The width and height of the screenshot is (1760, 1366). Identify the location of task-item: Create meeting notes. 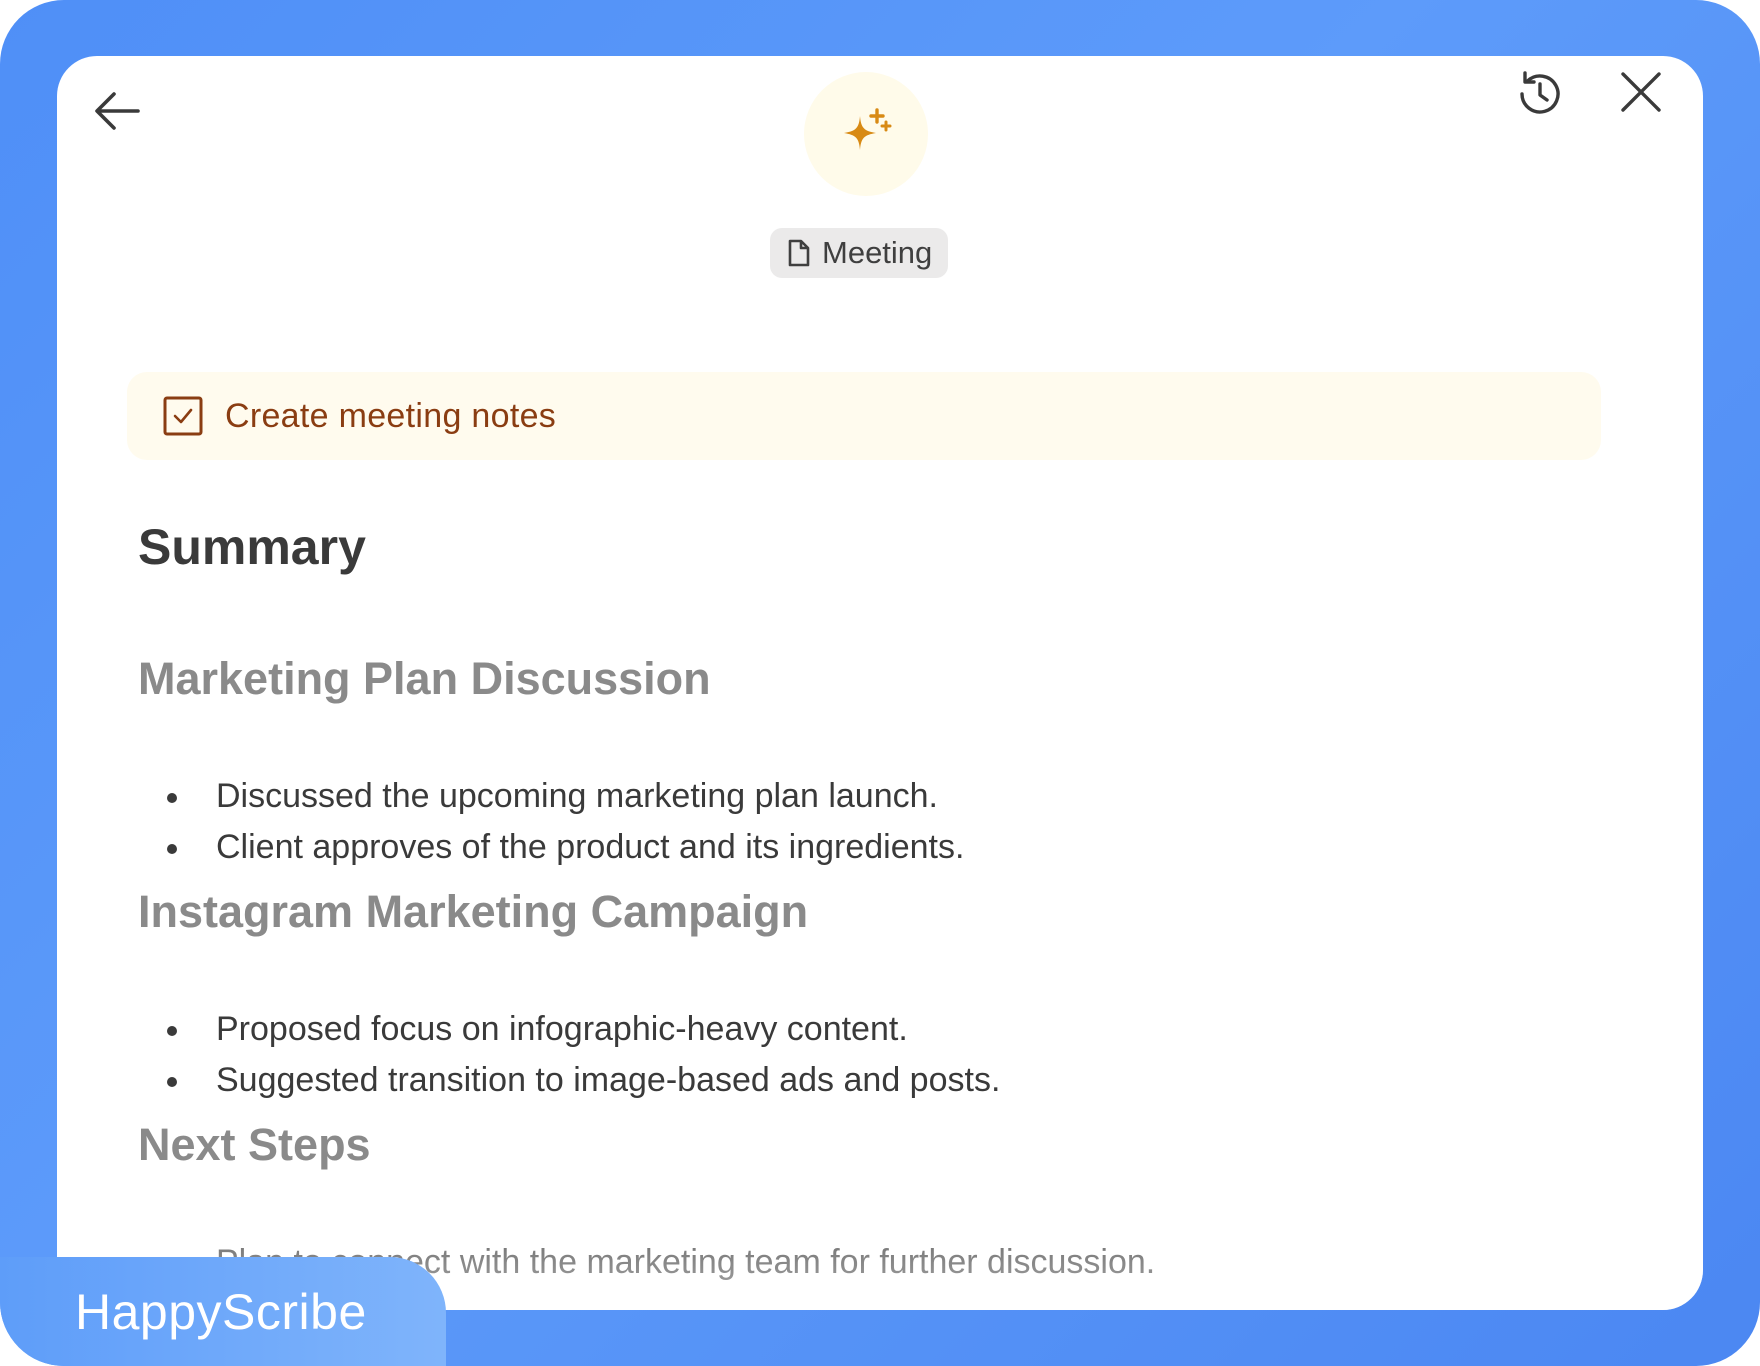
(864, 416).